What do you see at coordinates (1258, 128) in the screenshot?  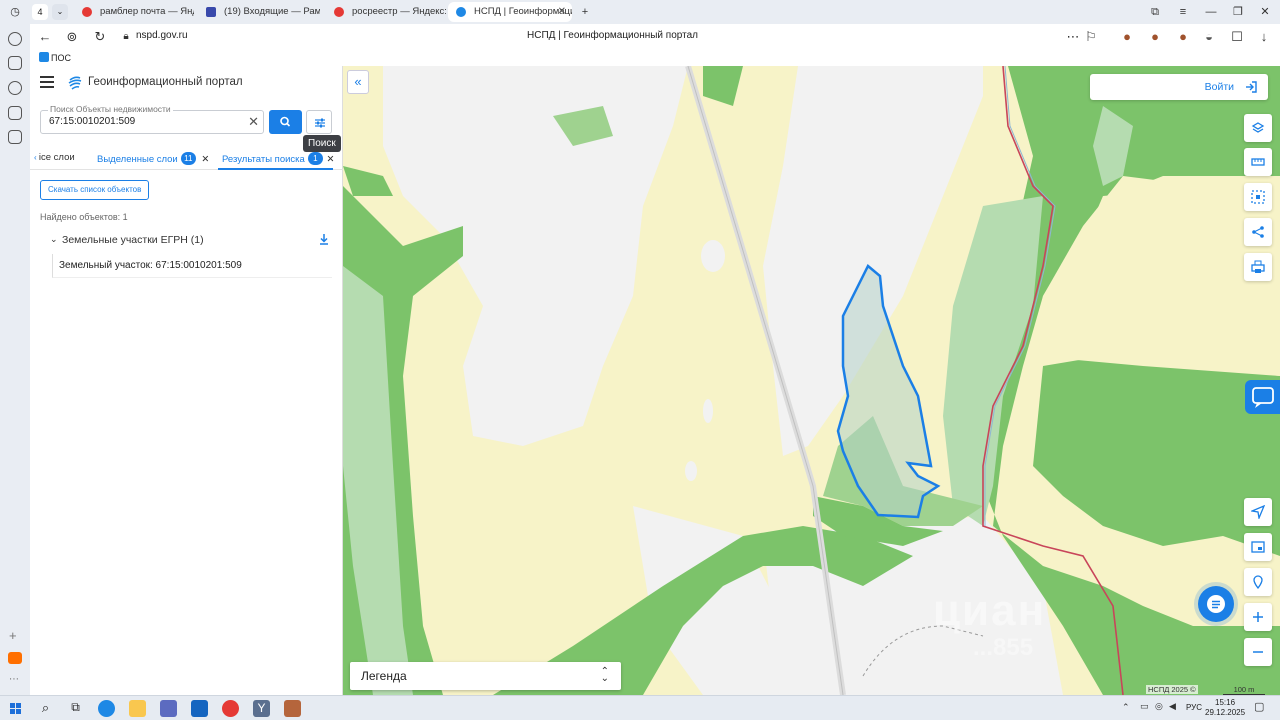 I see `layers-button` at bounding box center [1258, 128].